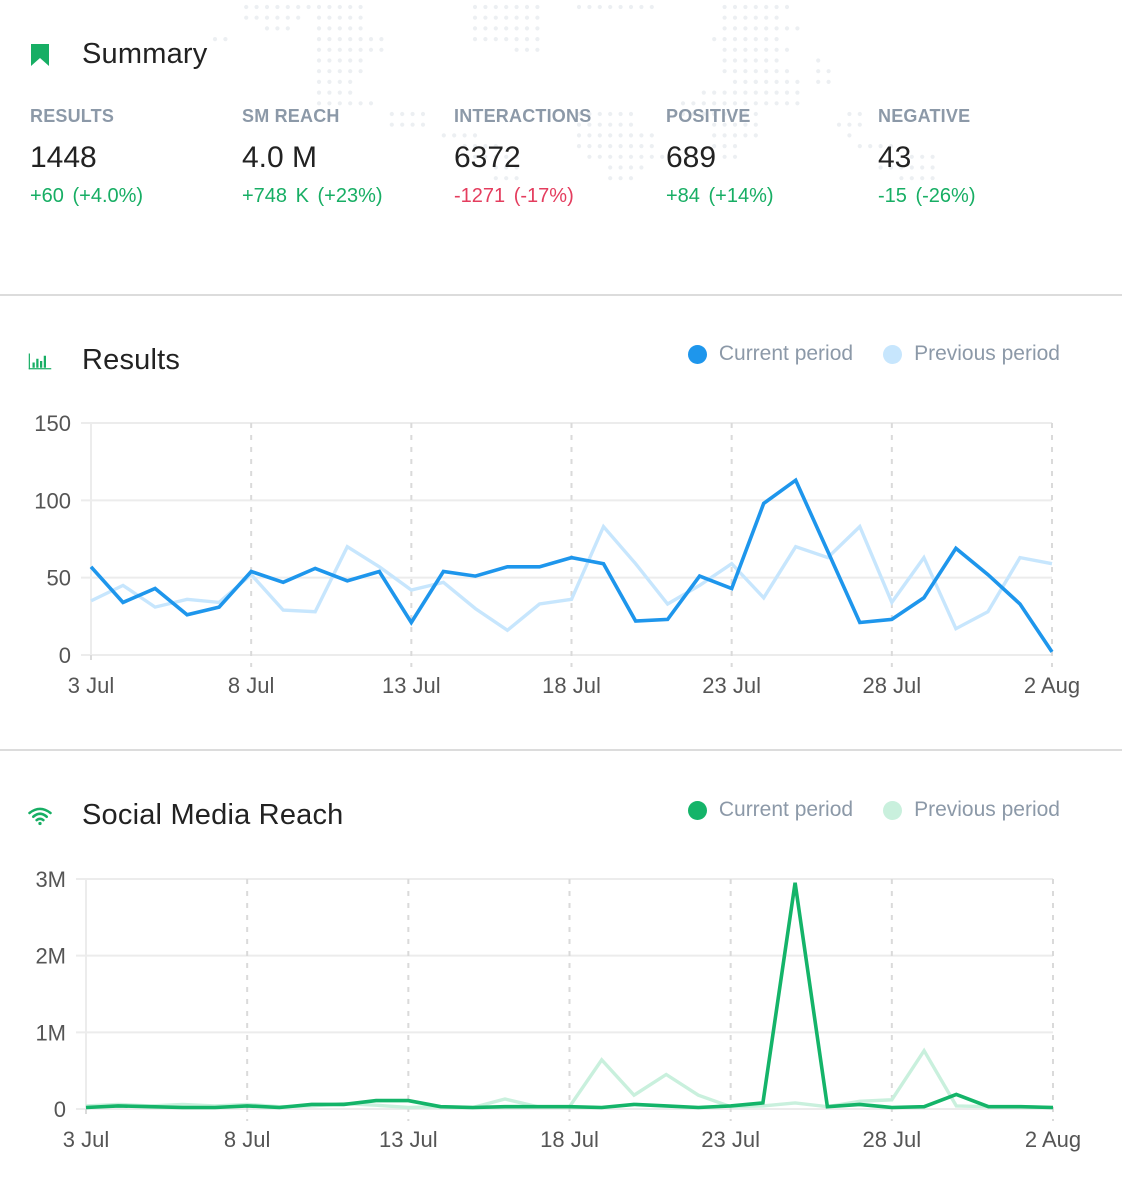 The height and width of the screenshot is (1194, 1122). I want to click on series-line-current-period, so click(571, 565).